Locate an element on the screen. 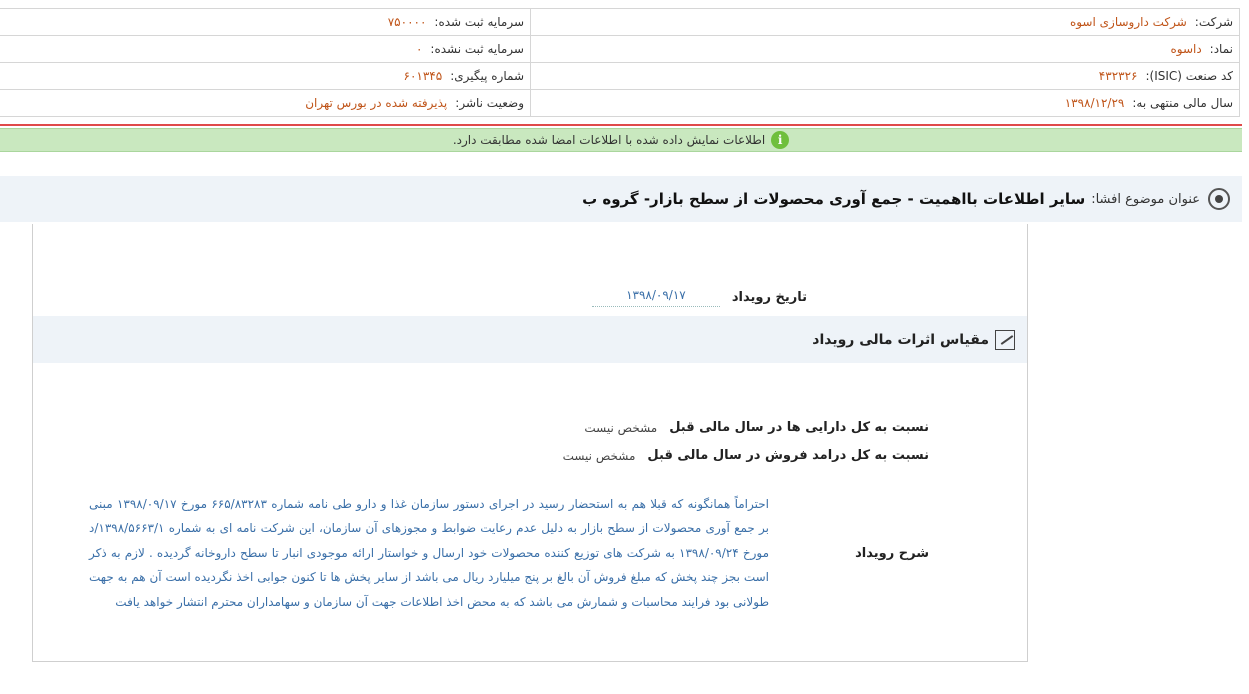 The image size is (1249, 694). target-icon is located at coordinates (1219, 199).